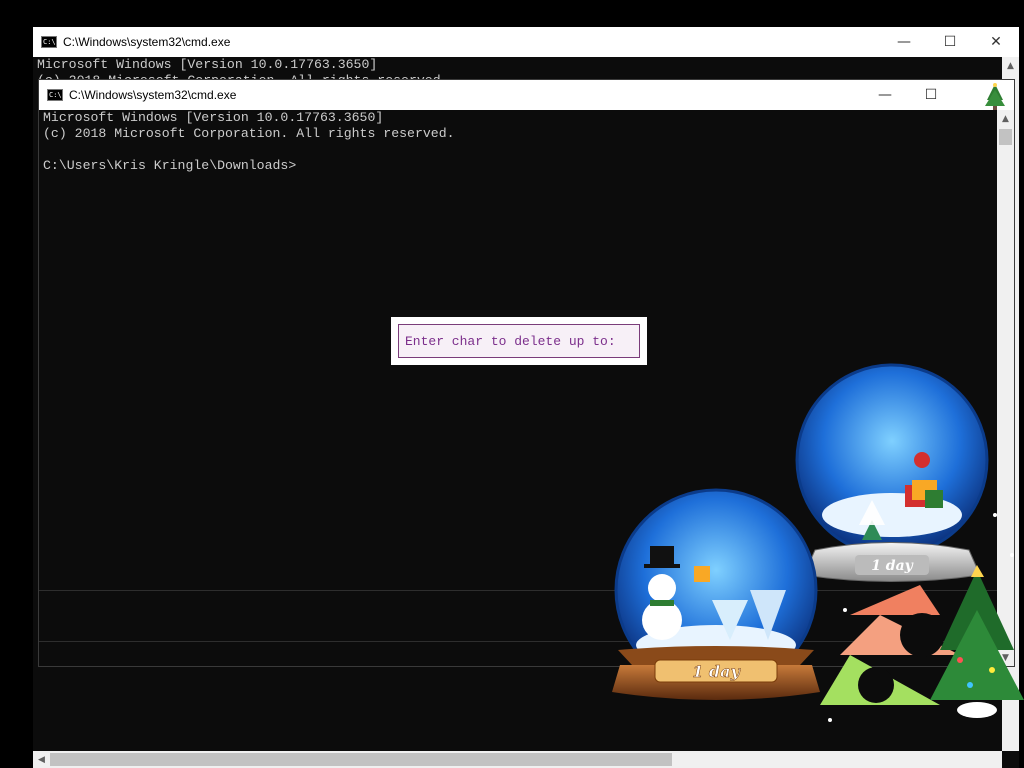 The width and height of the screenshot is (1024, 768). What do you see at coordinates (526, 42) in the screenshot?
I see `titlebar-back: C:\ C:\Windows\system32\cmd.exe — ☐ ✕` at bounding box center [526, 42].